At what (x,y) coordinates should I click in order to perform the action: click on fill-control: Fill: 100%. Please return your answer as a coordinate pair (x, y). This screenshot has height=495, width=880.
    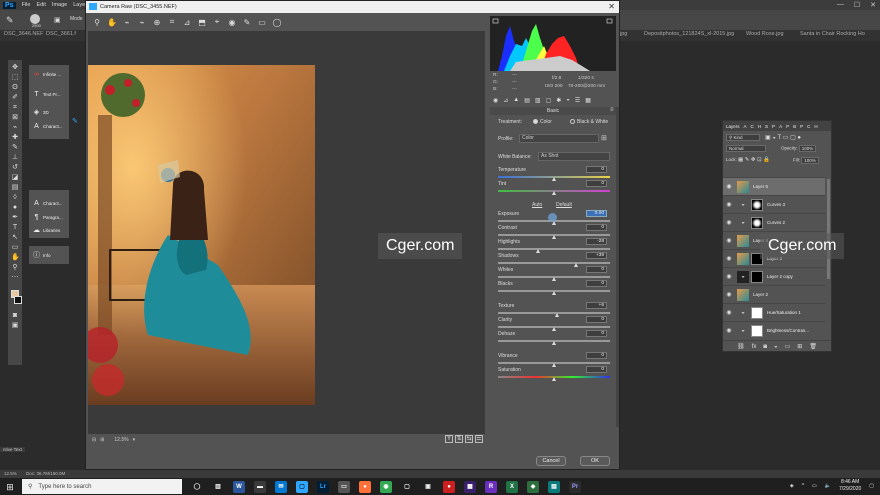
    Looking at the image, I should click on (806, 160).